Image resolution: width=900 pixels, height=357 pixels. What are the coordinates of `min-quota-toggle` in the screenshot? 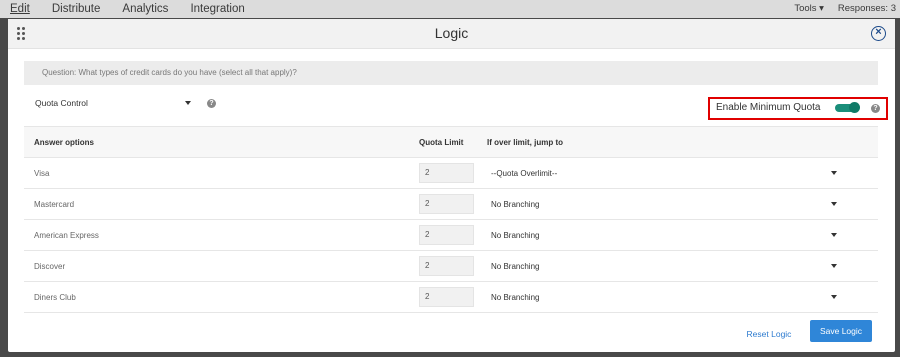 It's located at (847, 107).